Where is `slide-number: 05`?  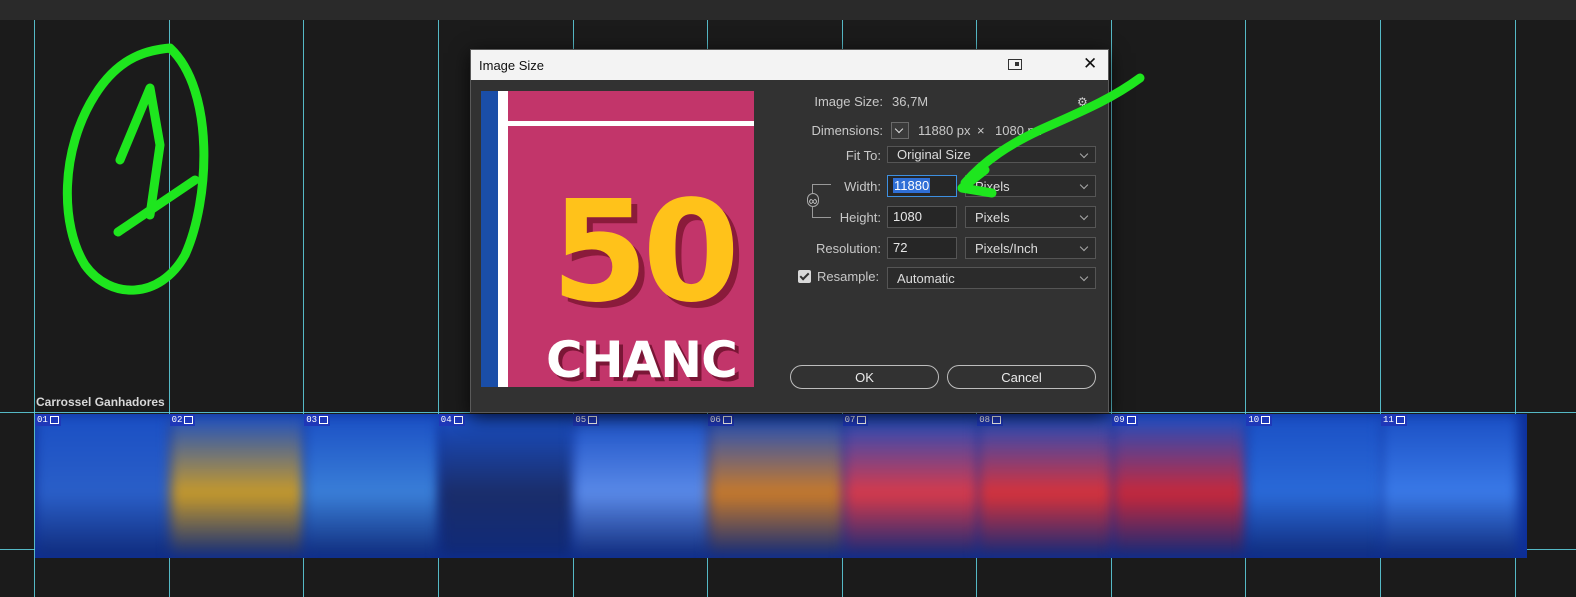
slide-number: 05 is located at coordinates (581, 420).